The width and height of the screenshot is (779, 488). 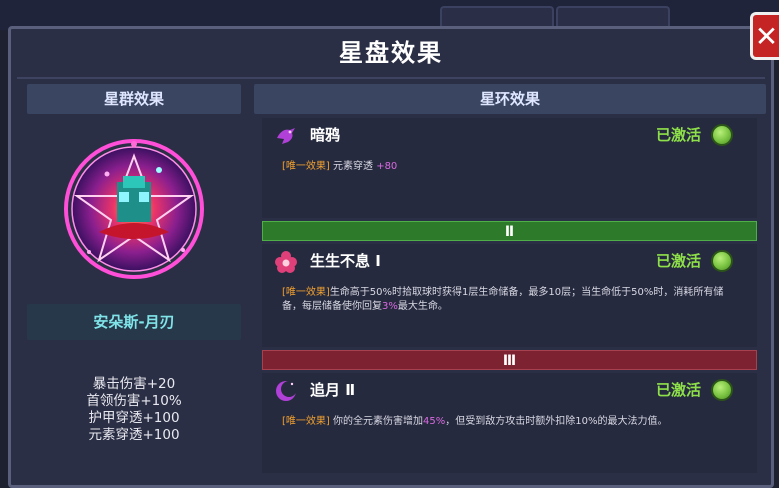 What do you see at coordinates (510, 99) in the screenshot?
I see `ring-effects-header: 星环效果` at bounding box center [510, 99].